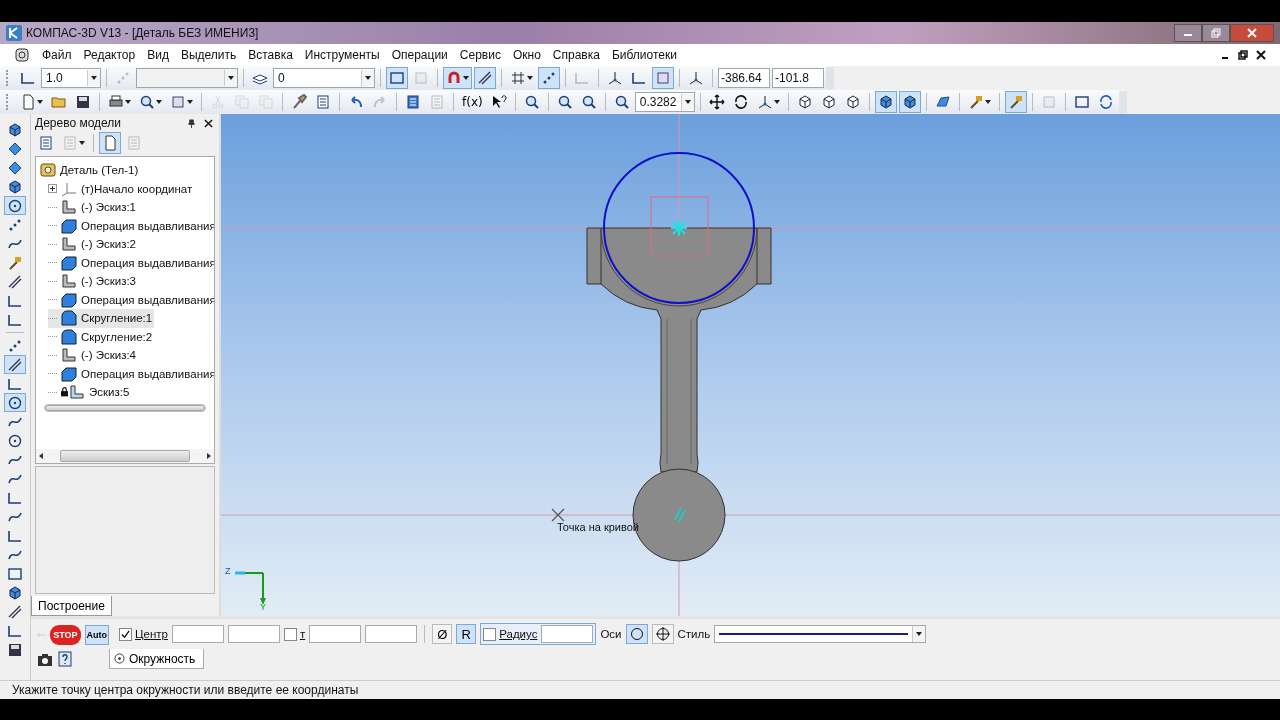 This screenshot has width=1280, height=720. What do you see at coordinates (820, 634) in the screenshot?
I see `line-style-dropdown` at bounding box center [820, 634].